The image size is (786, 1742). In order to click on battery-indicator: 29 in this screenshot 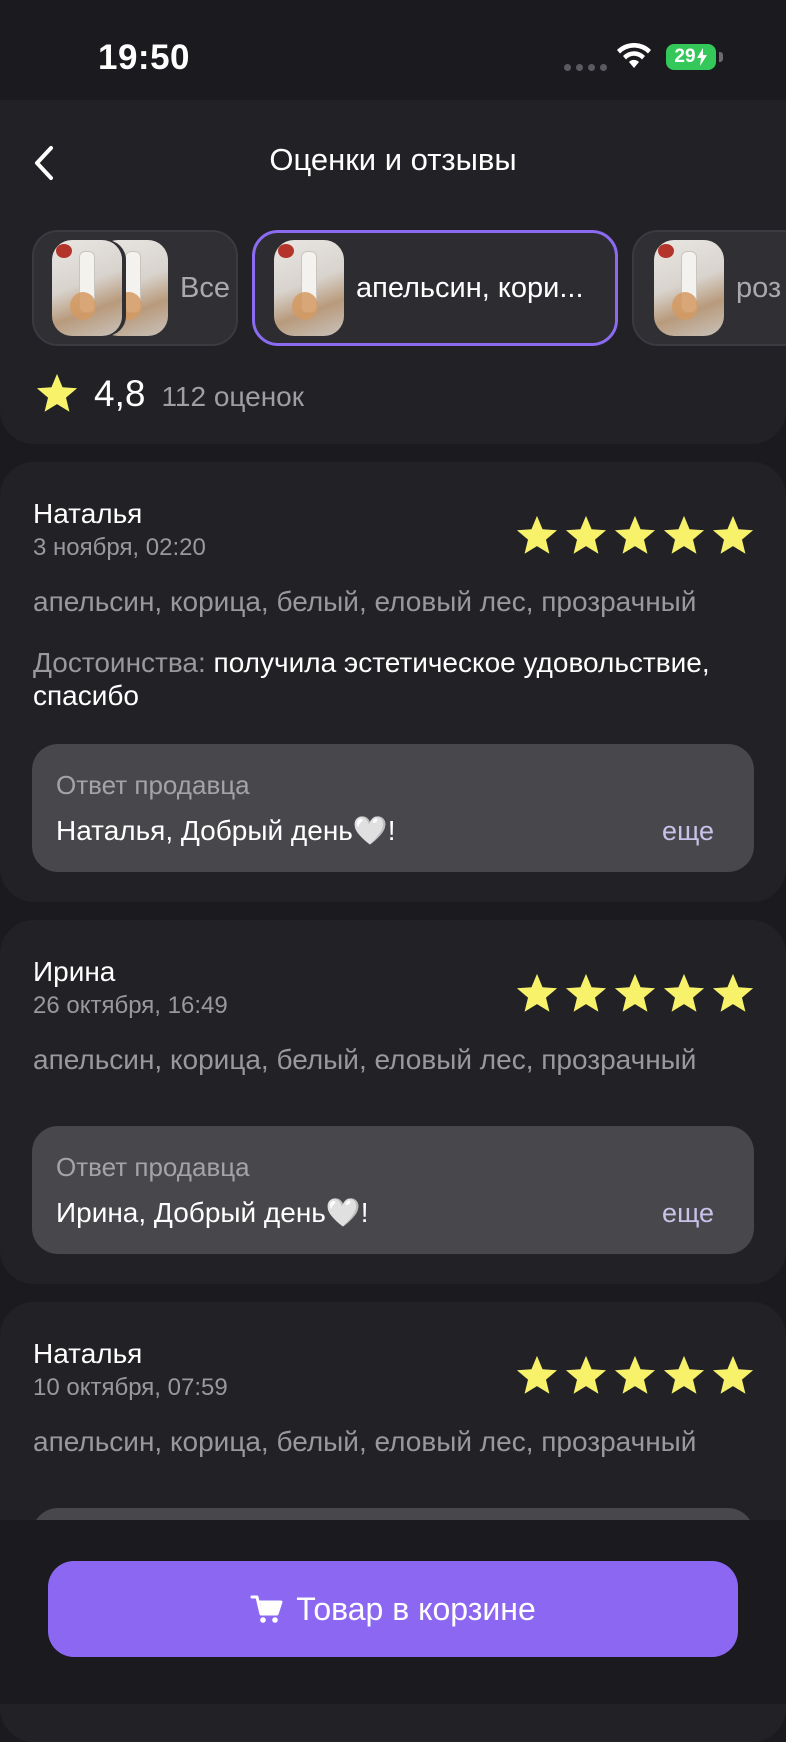, I will do `click(691, 57)`.